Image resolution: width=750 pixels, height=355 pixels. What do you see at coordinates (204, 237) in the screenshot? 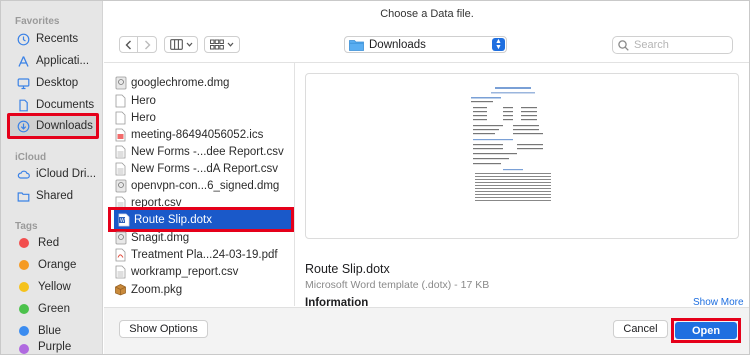
I see `file-row: Snagit.dmg` at bounding box center [204, 237].